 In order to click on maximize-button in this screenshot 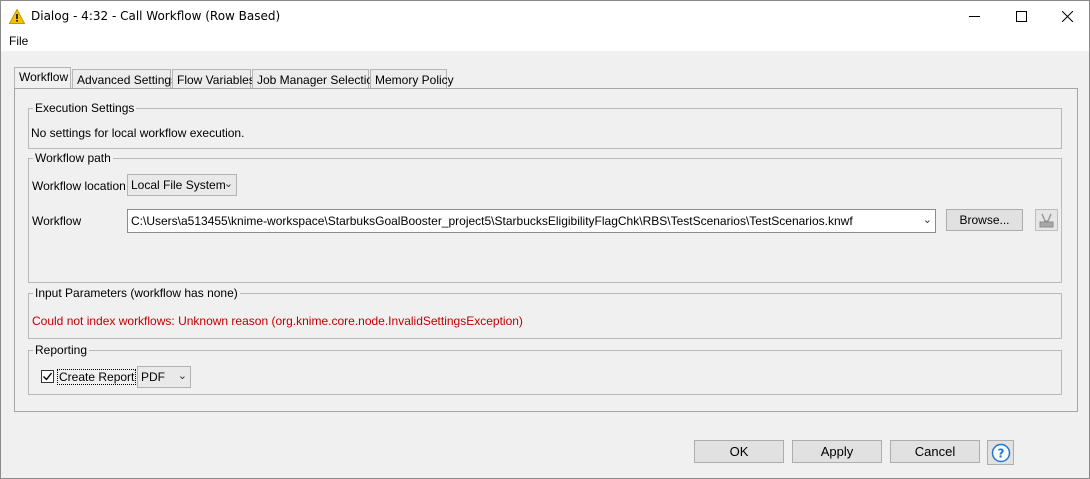, I will do `click(1021, 16)`.